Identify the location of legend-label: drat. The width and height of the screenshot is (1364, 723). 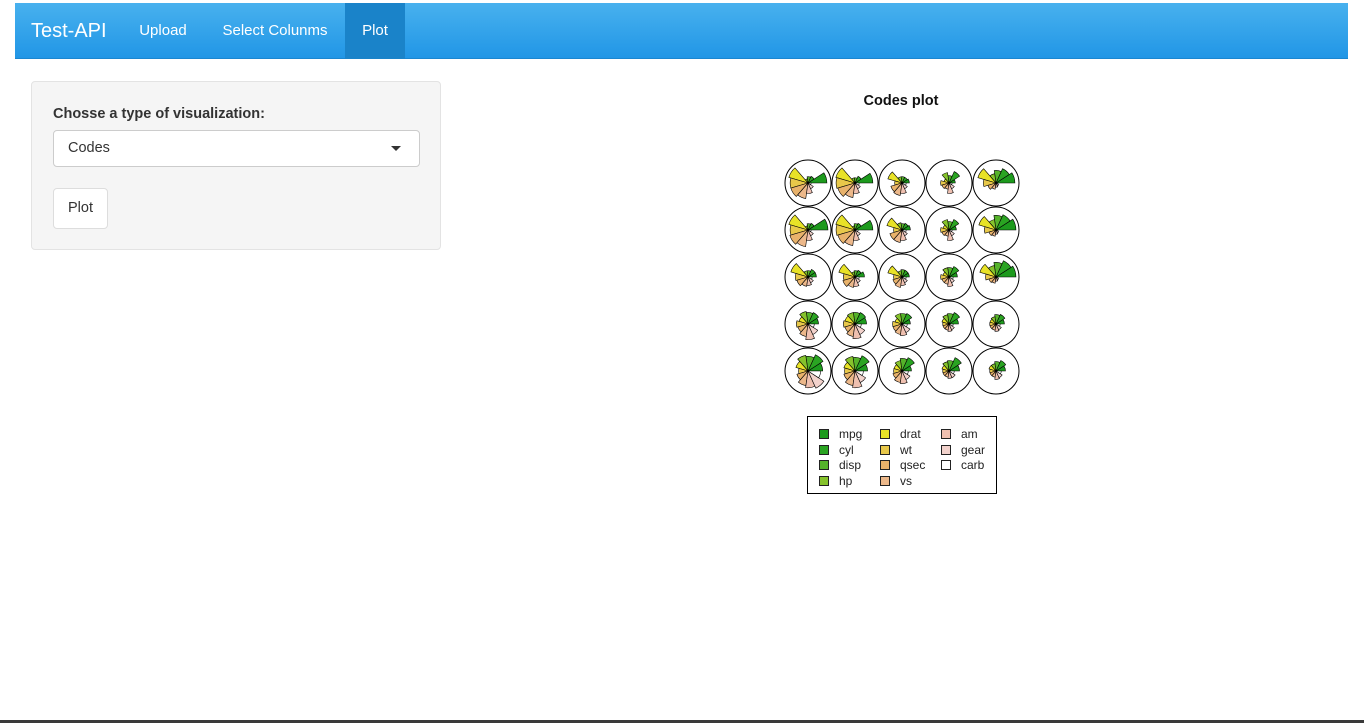
(910, 434).